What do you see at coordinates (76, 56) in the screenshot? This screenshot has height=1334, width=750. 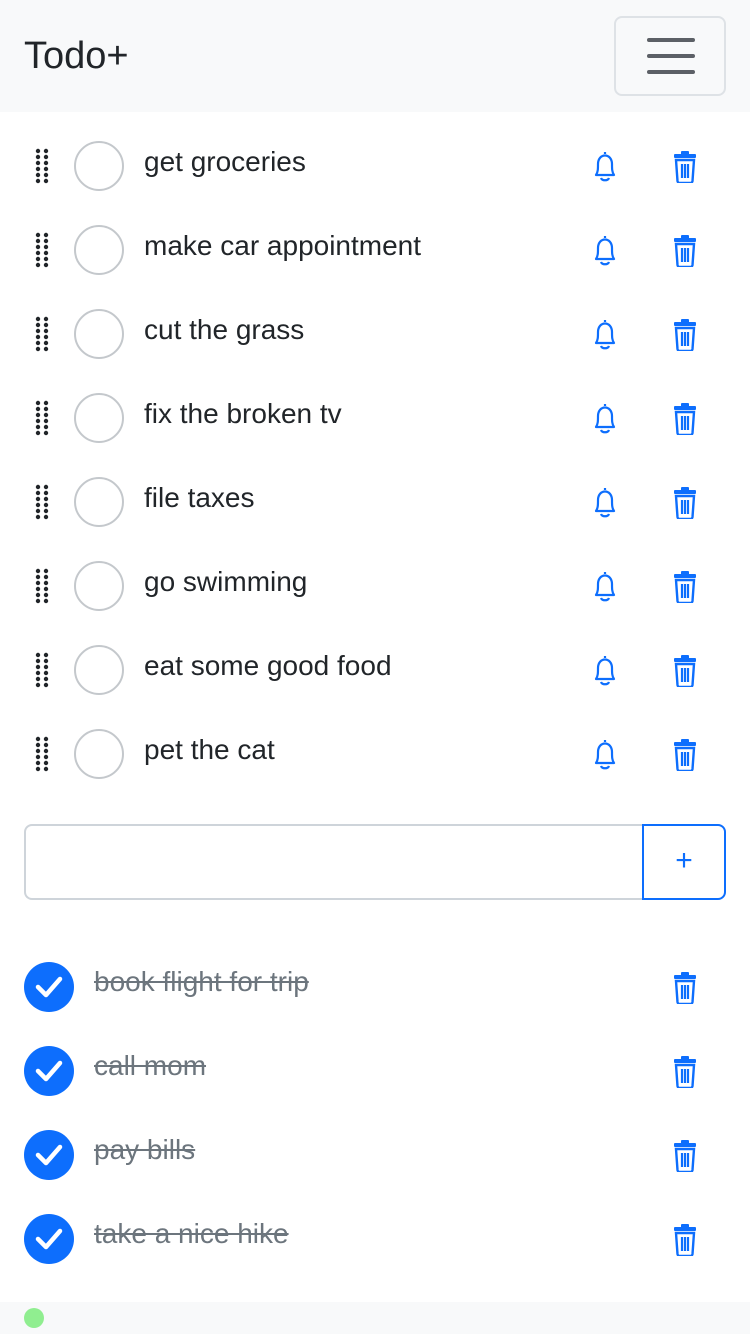 I see `app-title: Todo+` at bounding box center [76, 56].